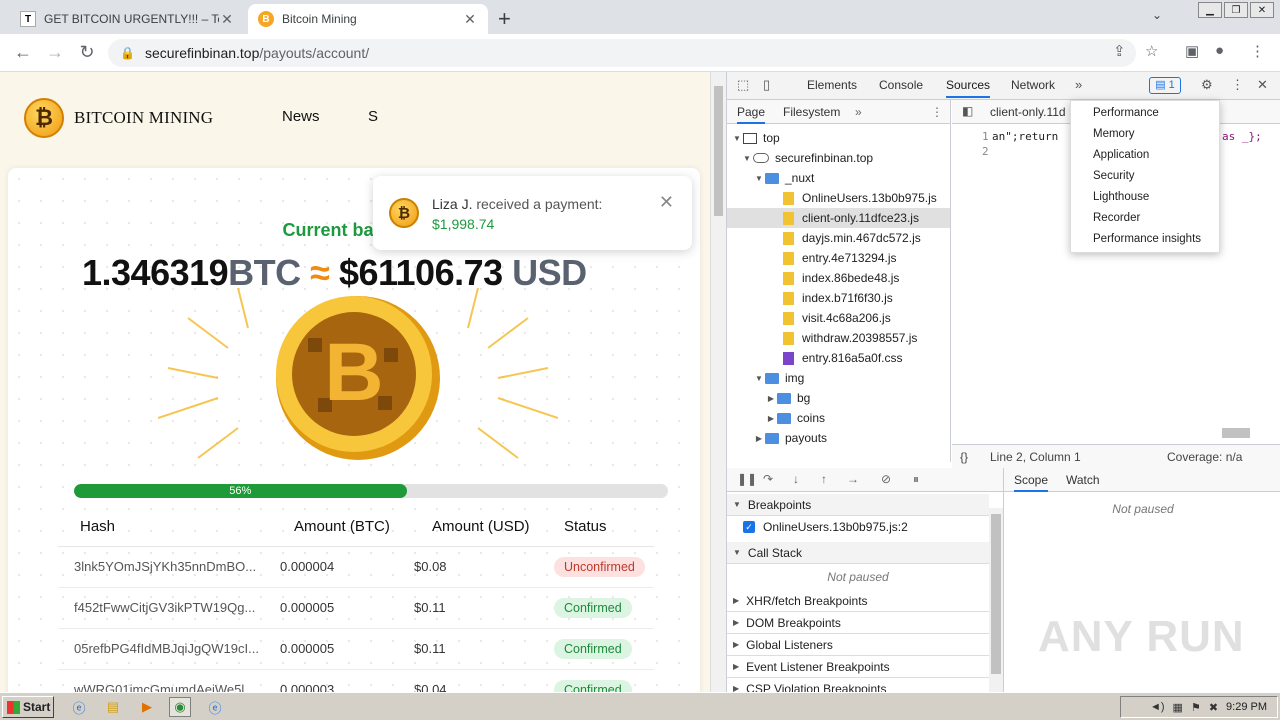  What do you see at coordinates (838, 198) in the screenshot?
I see `tree-item-file: OnlineUsers.13b0b975.js` at bounding box center [838, 198].